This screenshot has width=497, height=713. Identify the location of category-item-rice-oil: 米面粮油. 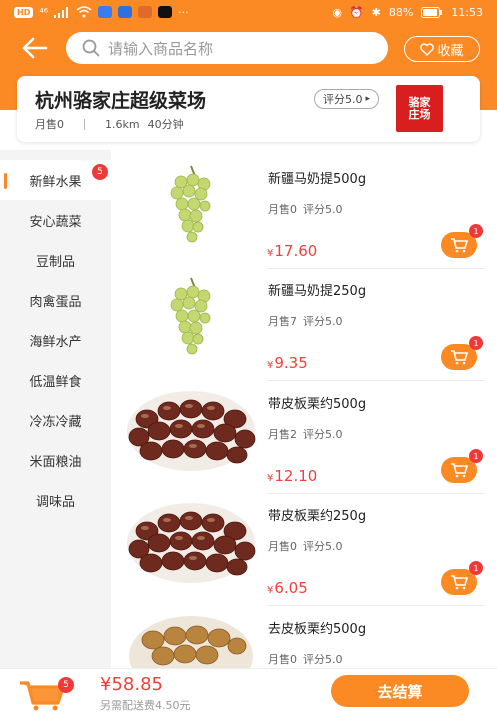
(55, 460).